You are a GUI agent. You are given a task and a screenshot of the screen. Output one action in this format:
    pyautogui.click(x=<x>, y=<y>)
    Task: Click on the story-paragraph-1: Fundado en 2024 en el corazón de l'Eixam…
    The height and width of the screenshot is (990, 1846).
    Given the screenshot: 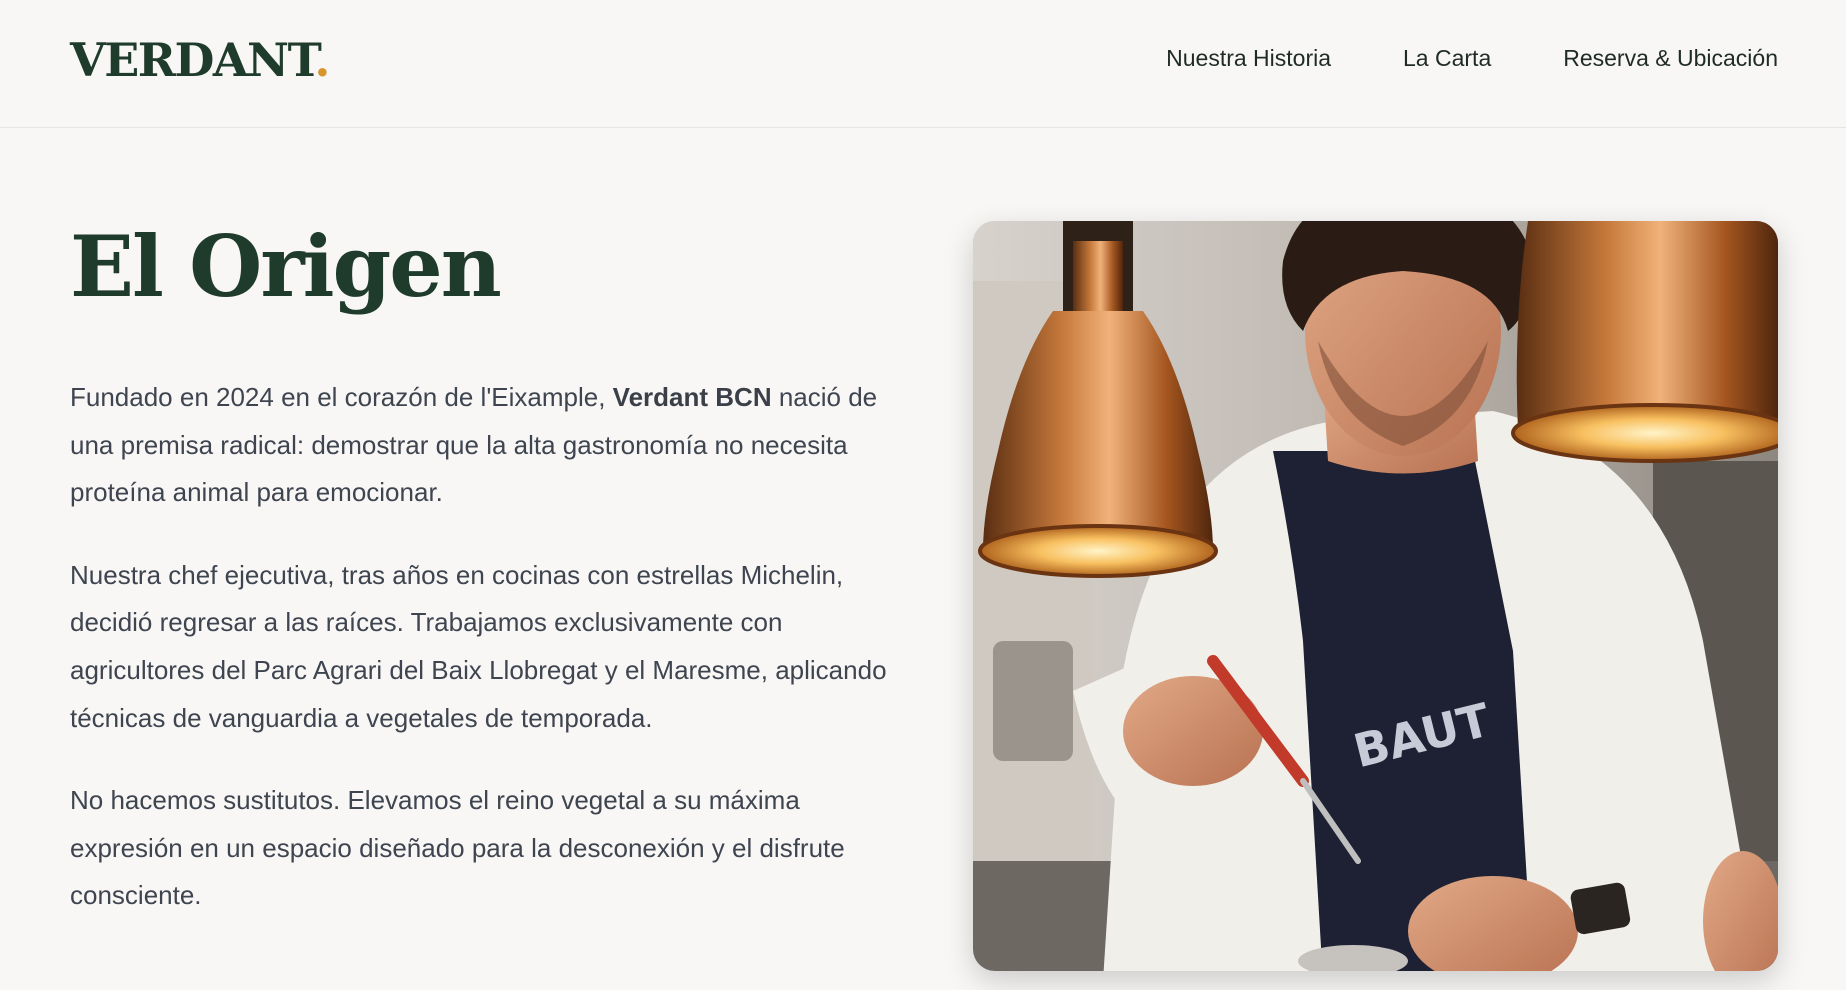 What is the action you would take?
    pyautogui.click(x=485, y=445)
    